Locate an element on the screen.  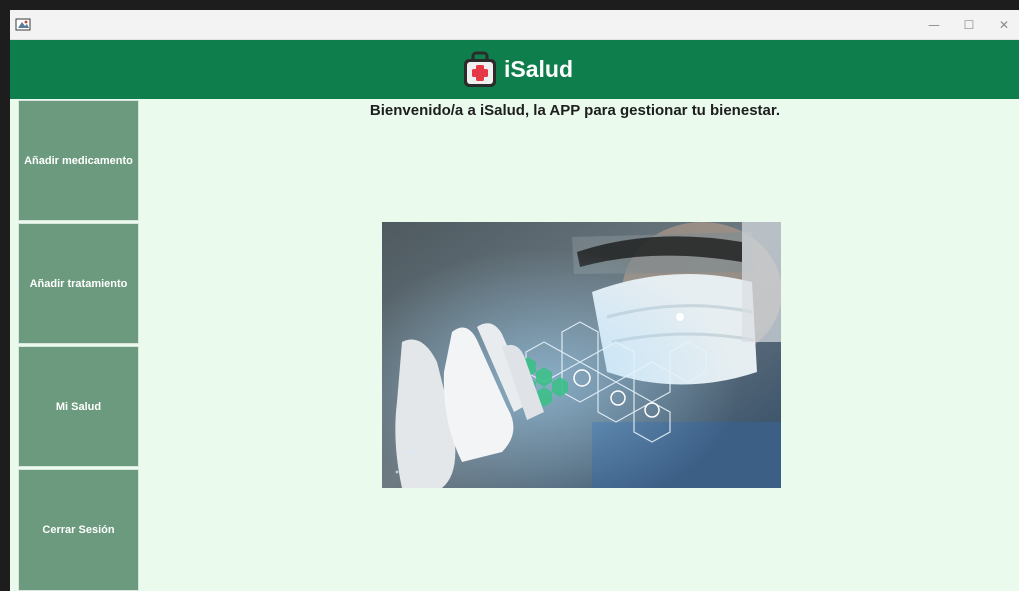
add-treatment-label: Añadir tratamiento is located at coordinates (78, 283).